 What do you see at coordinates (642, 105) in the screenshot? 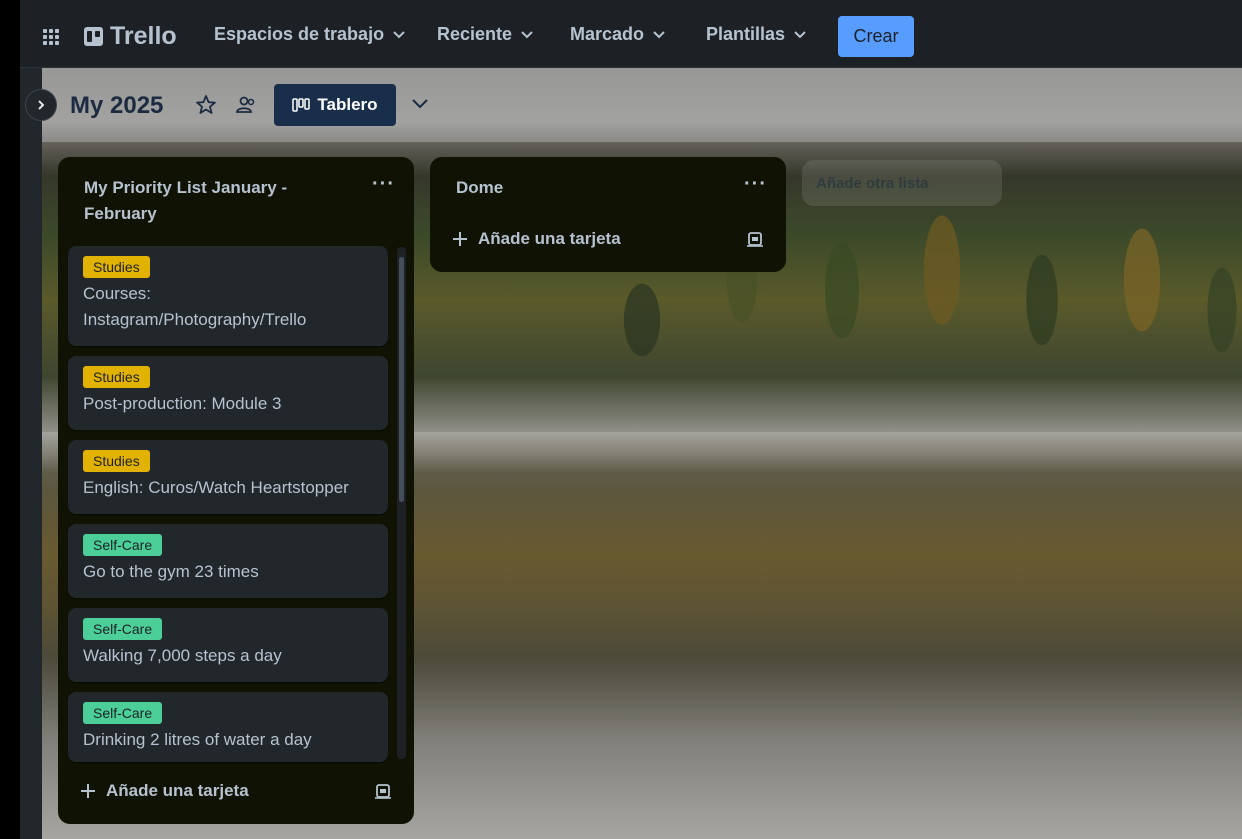
I see `board-header` at bounding box center [642, 105].